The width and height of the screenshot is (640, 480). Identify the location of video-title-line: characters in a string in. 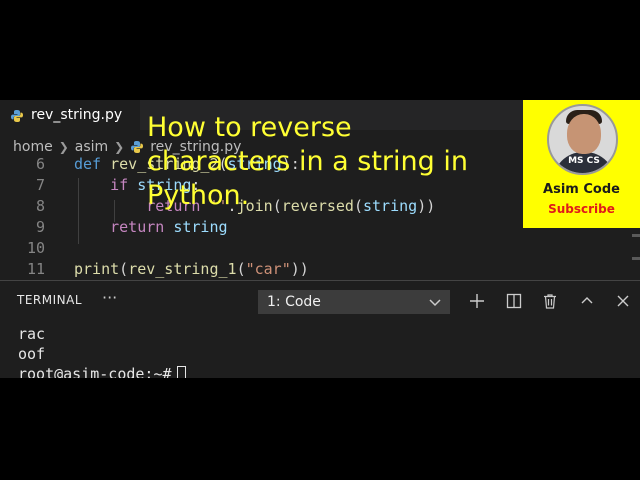
(307, 161).